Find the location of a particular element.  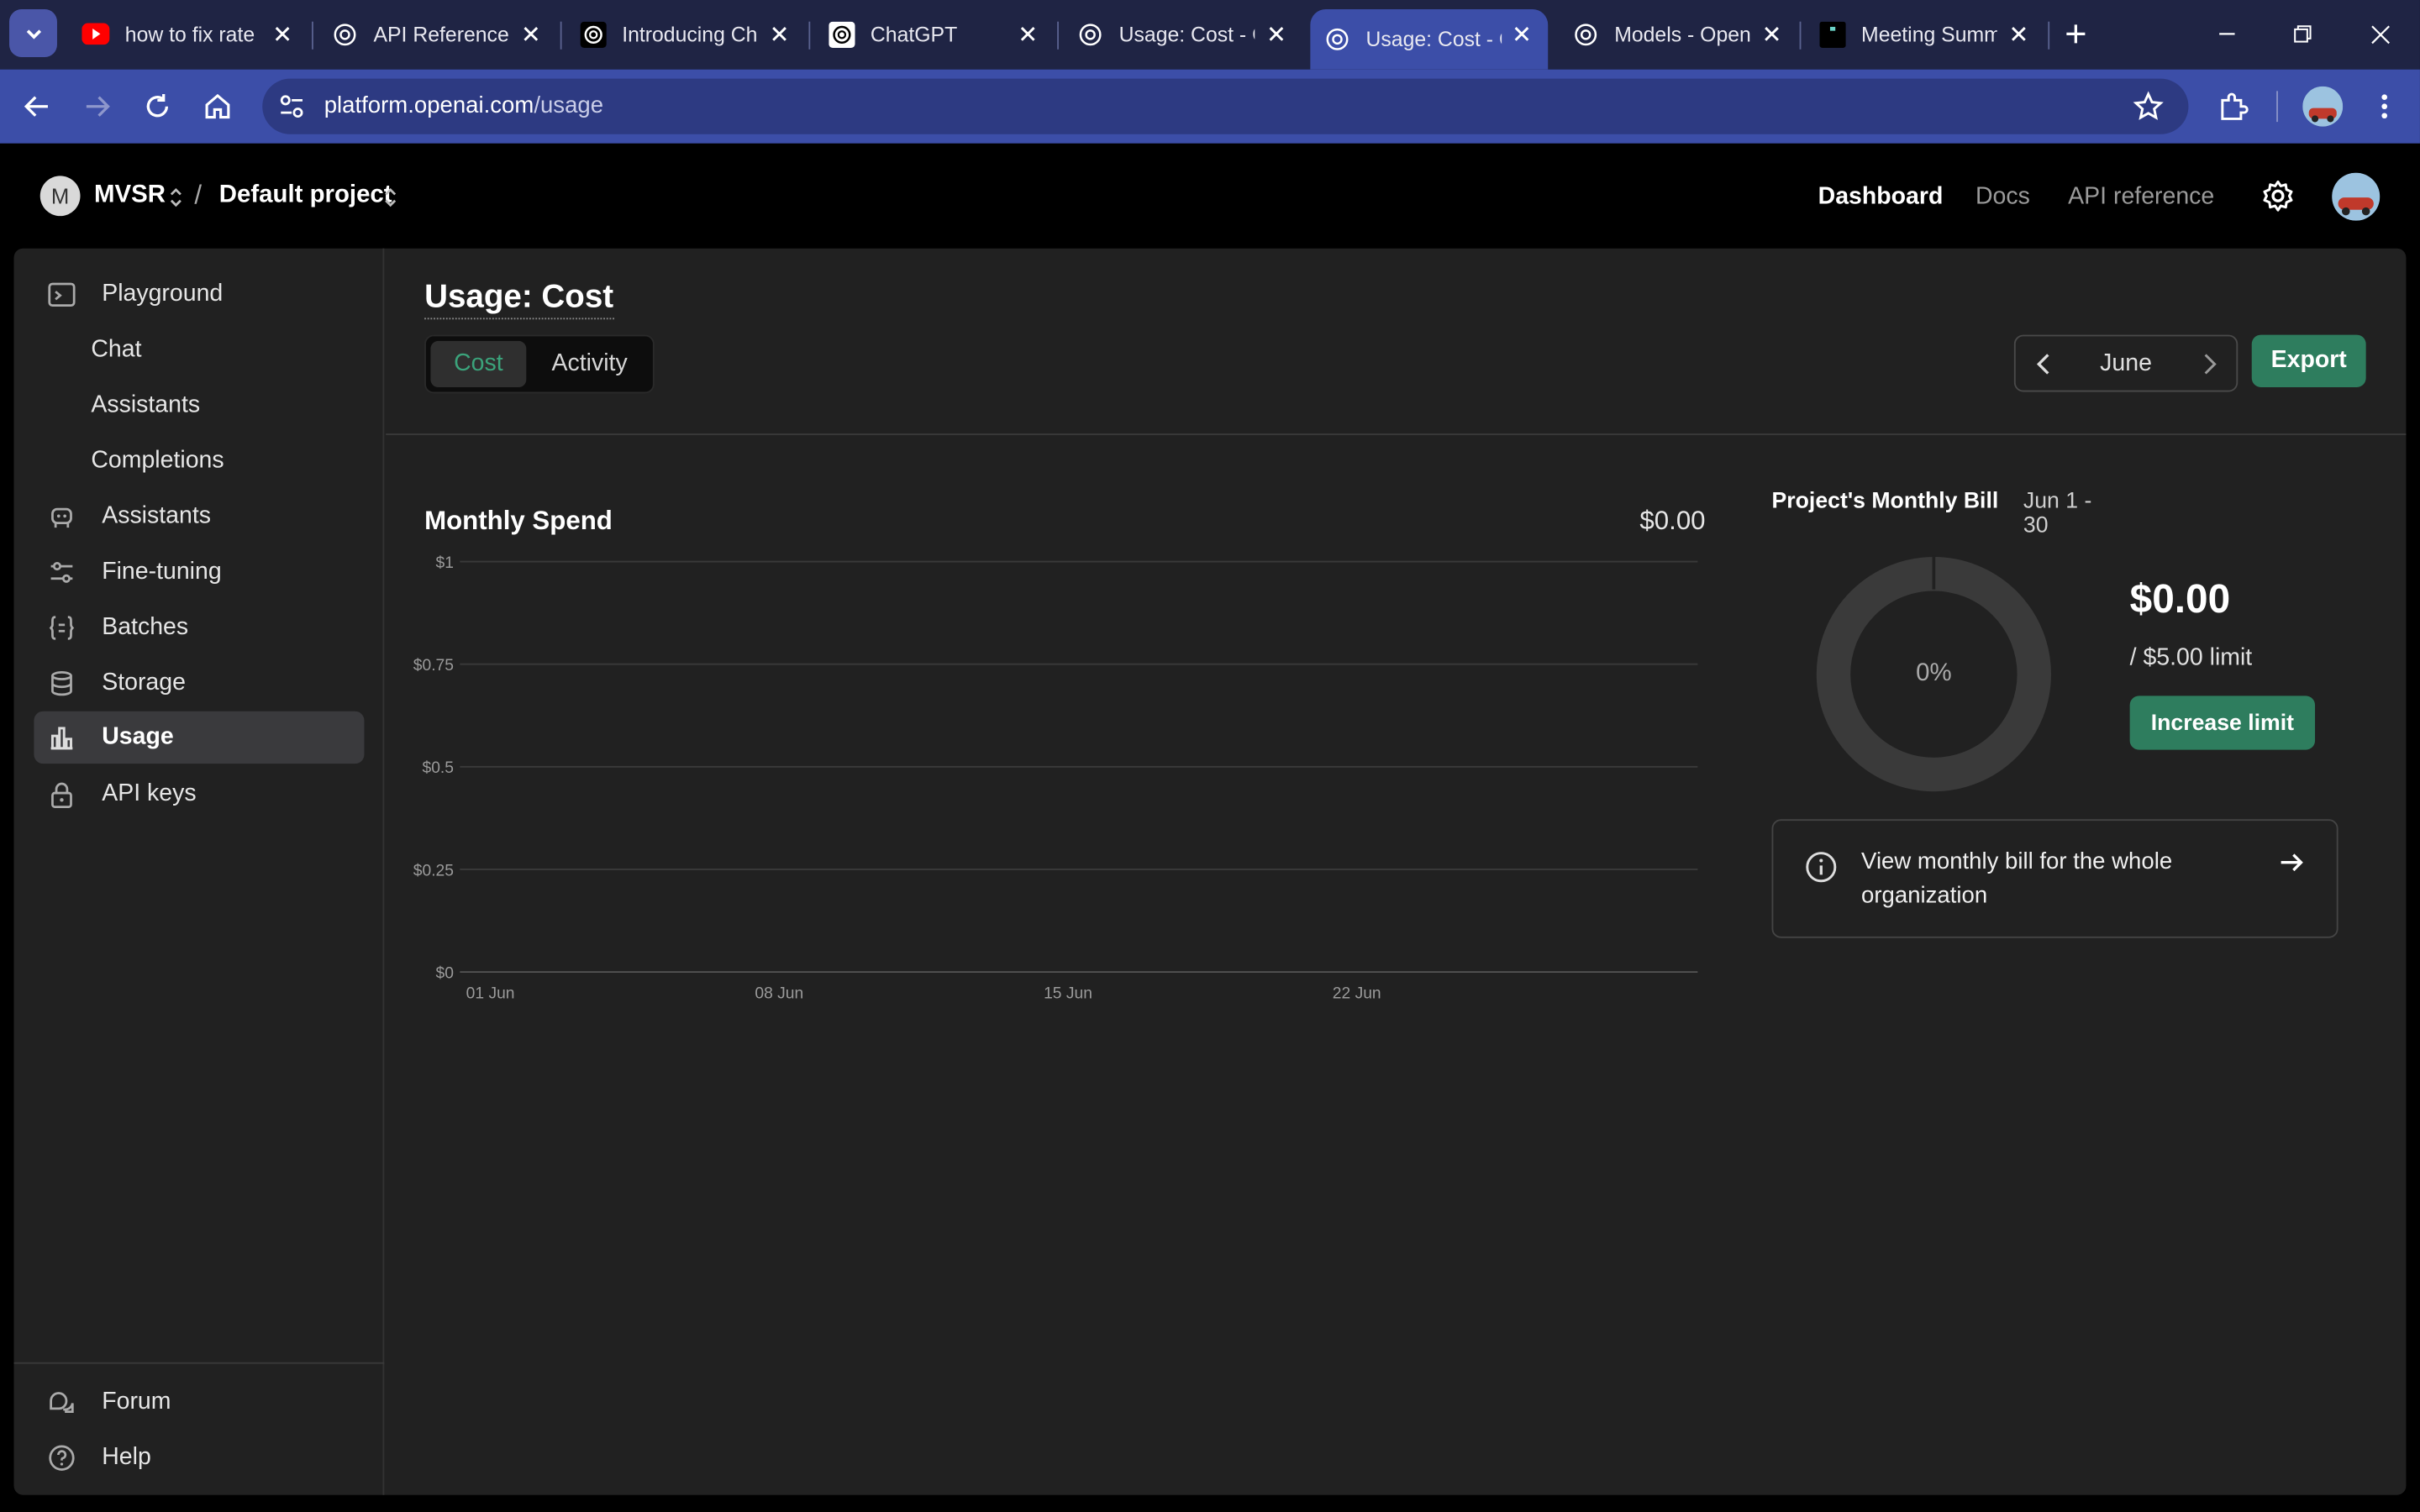

nav-api-reference: API reference is located at coordinates (2141, 198).